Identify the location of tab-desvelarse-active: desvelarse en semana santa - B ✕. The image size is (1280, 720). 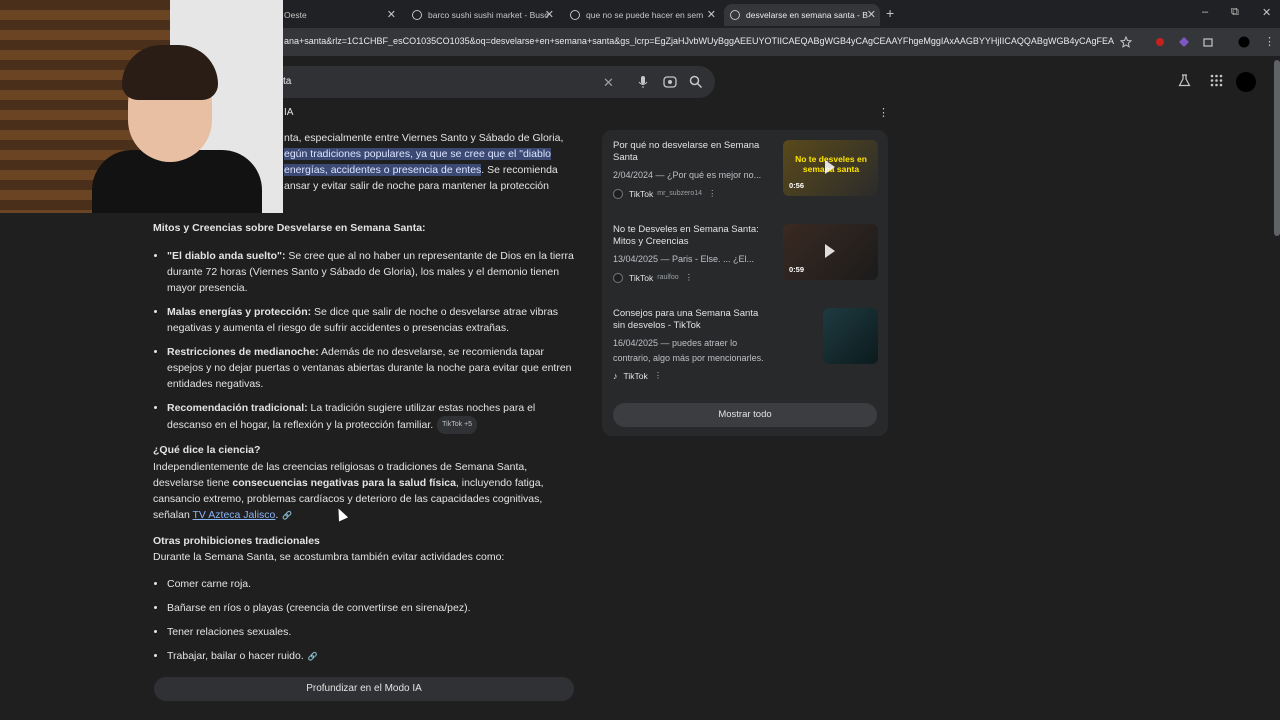
(802, 15).